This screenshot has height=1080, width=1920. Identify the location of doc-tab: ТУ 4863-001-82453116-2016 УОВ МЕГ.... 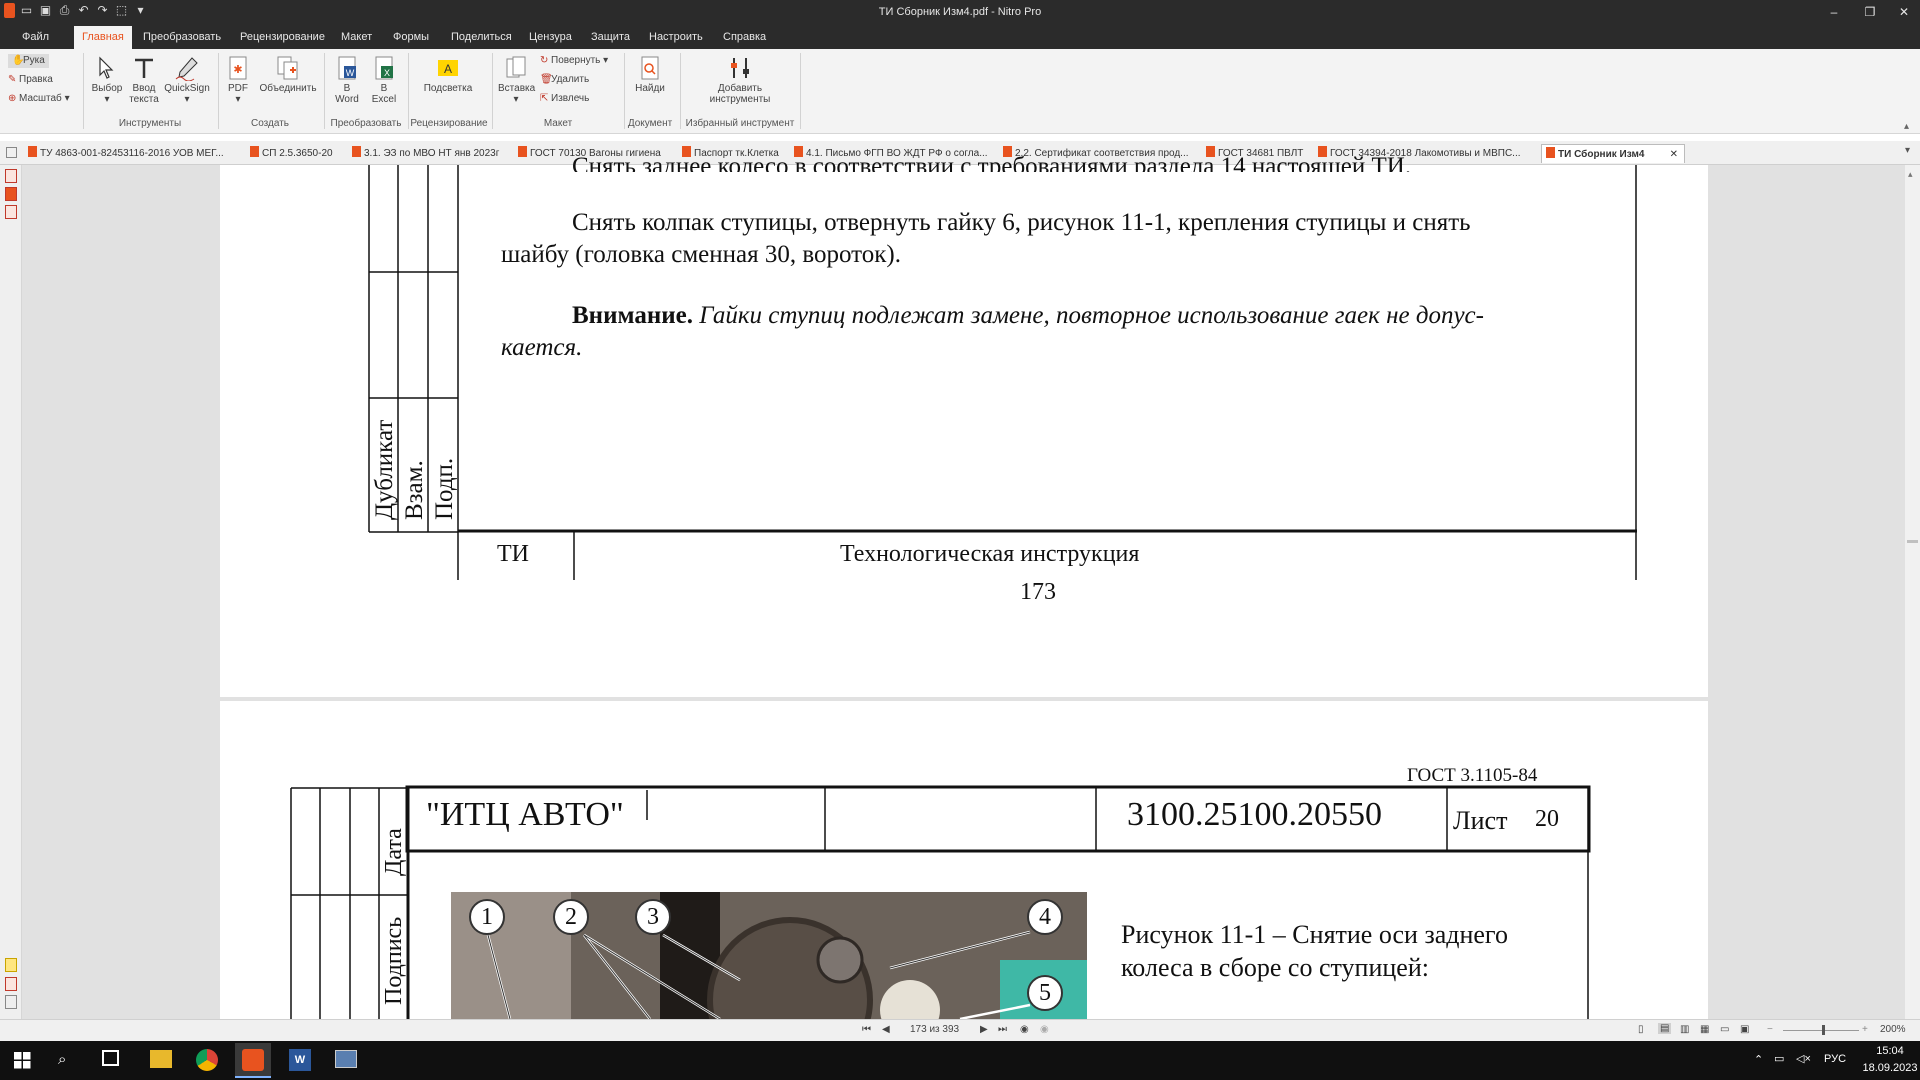
(136, 153).